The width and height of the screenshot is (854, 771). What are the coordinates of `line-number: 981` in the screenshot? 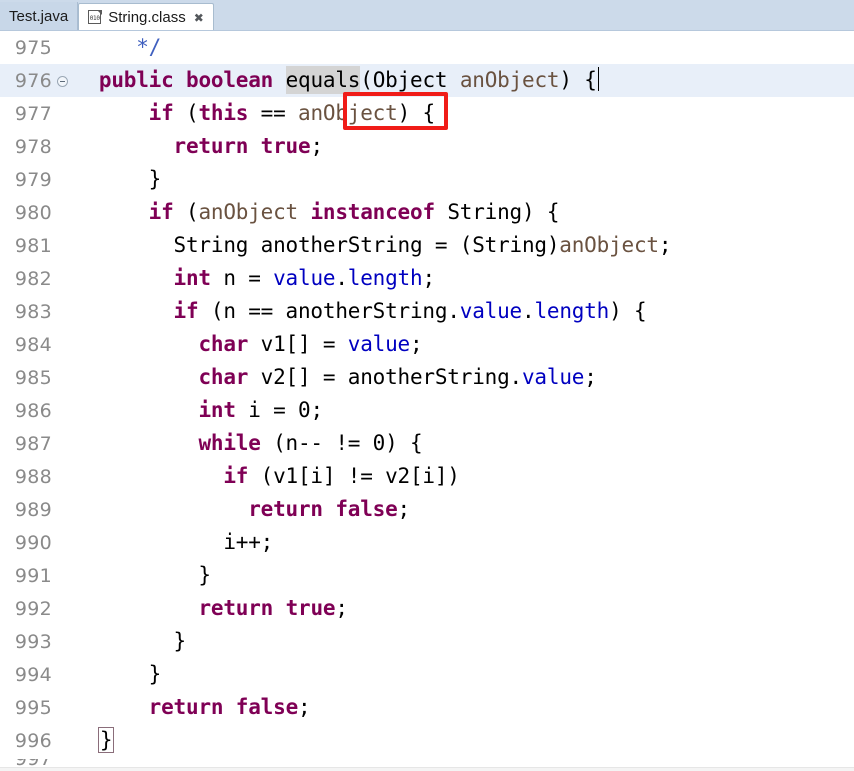 It's located at (33, 245).